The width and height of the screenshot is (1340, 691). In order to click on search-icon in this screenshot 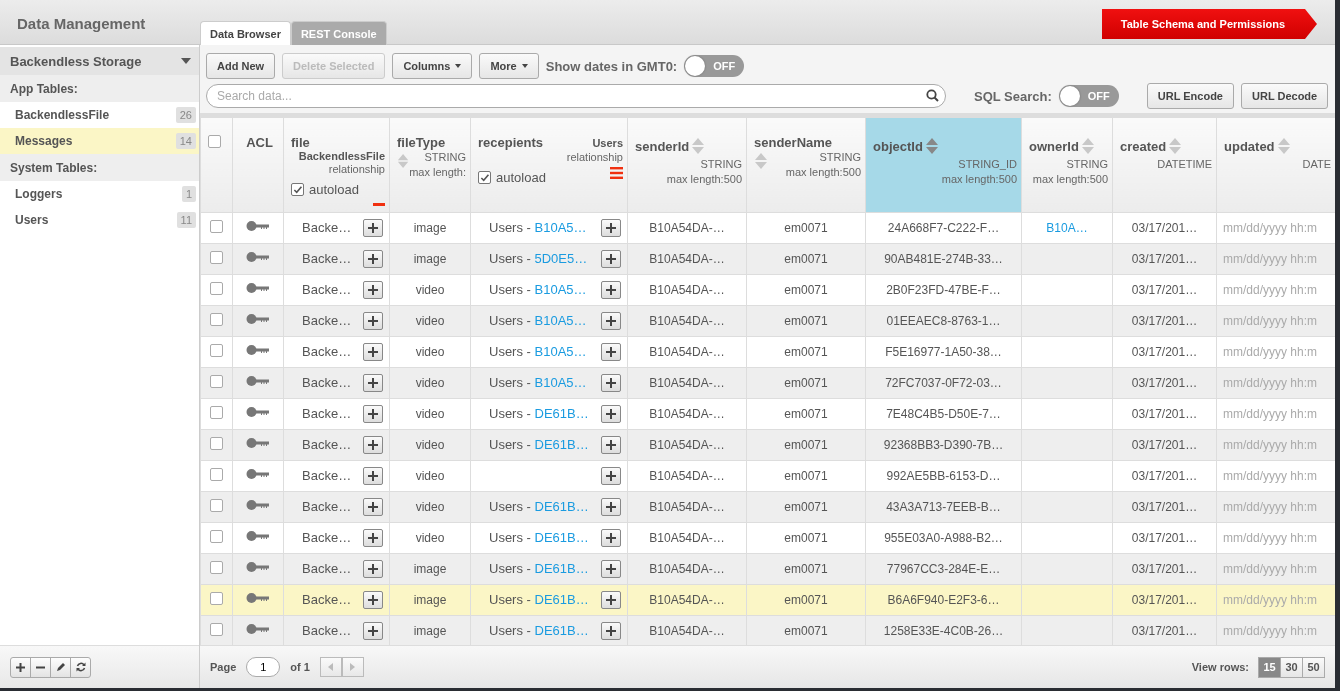, I will do `click(932, 95)`.